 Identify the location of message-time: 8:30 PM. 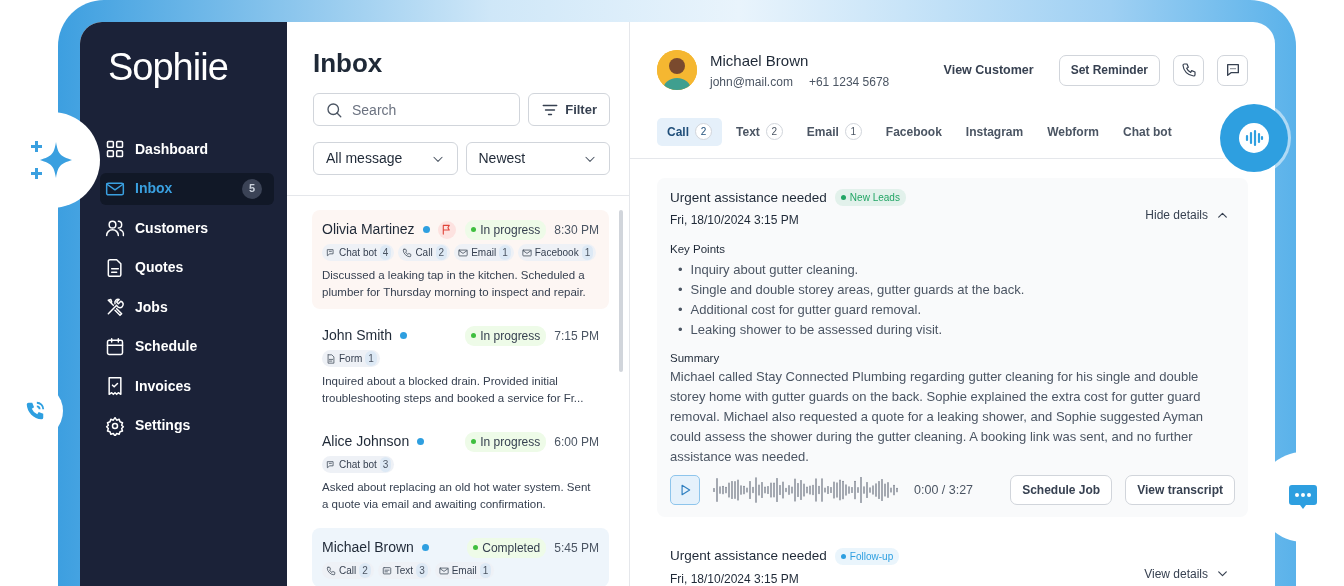
(576, 230).